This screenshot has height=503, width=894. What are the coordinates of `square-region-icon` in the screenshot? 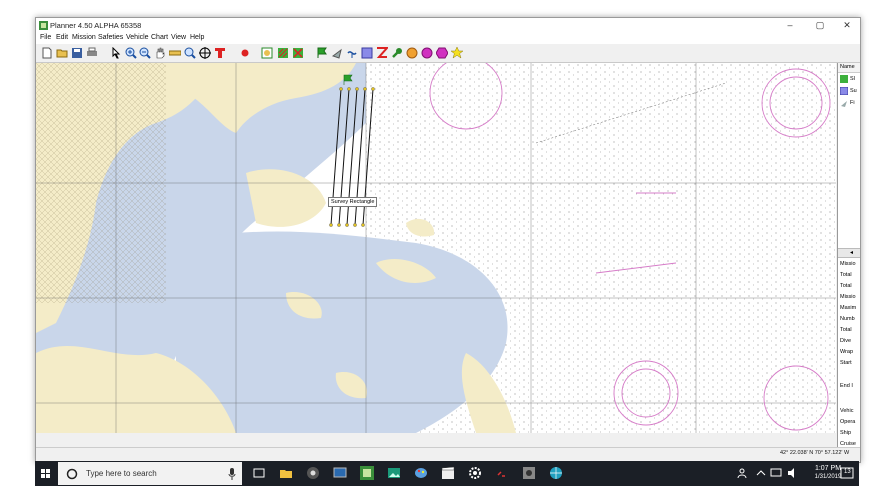 It's located at (367, 53).